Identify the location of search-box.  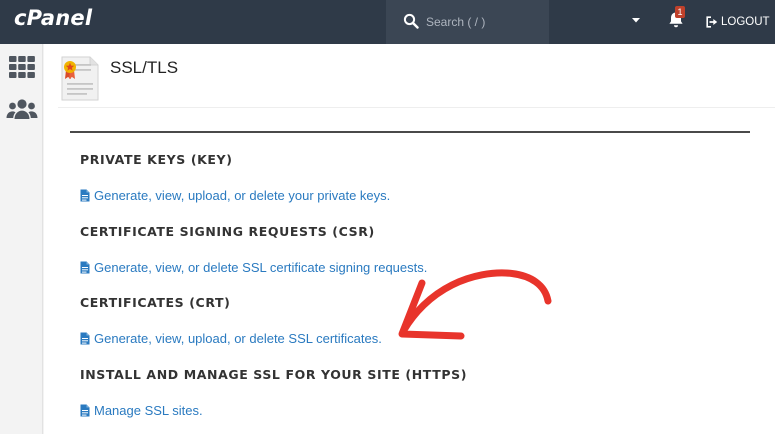
(467, 22).